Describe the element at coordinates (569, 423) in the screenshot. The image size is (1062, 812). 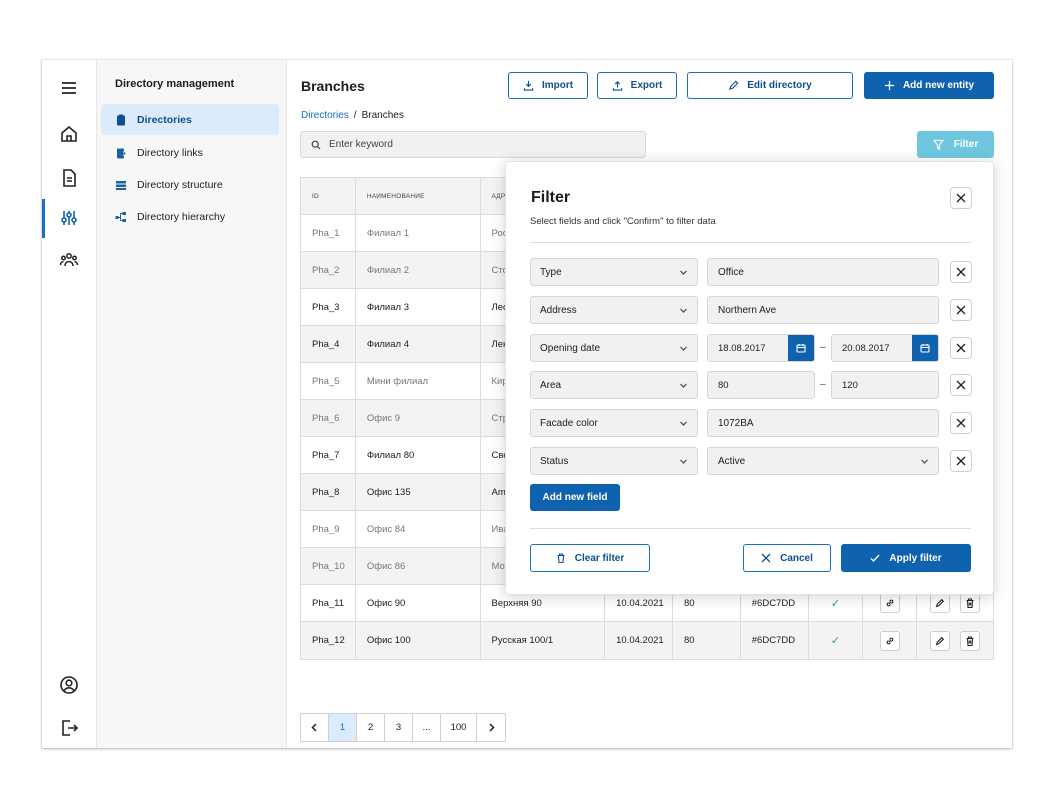
I see `filter-field-label: Facade color` at that location.